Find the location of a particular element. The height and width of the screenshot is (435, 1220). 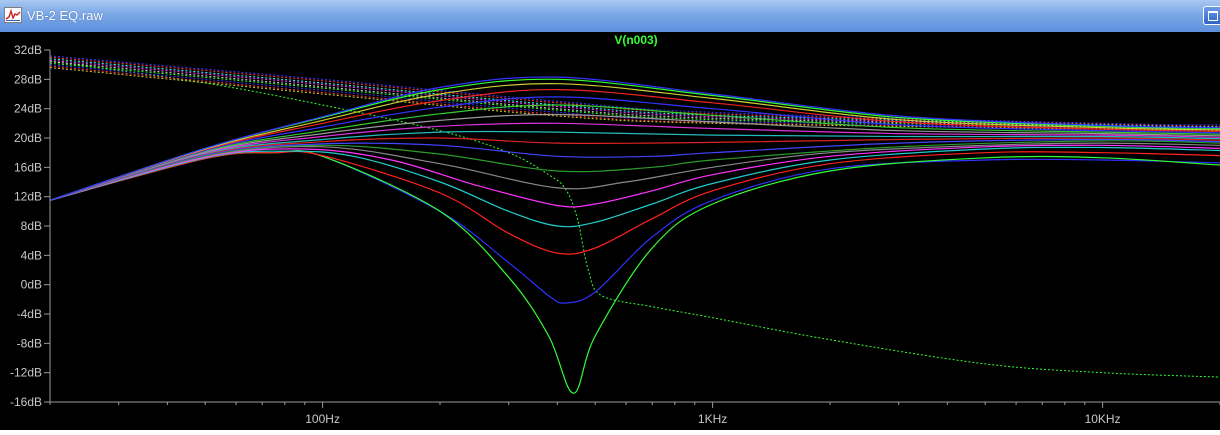

y-tick-label: 4dB is located at coordinates (31, 255).